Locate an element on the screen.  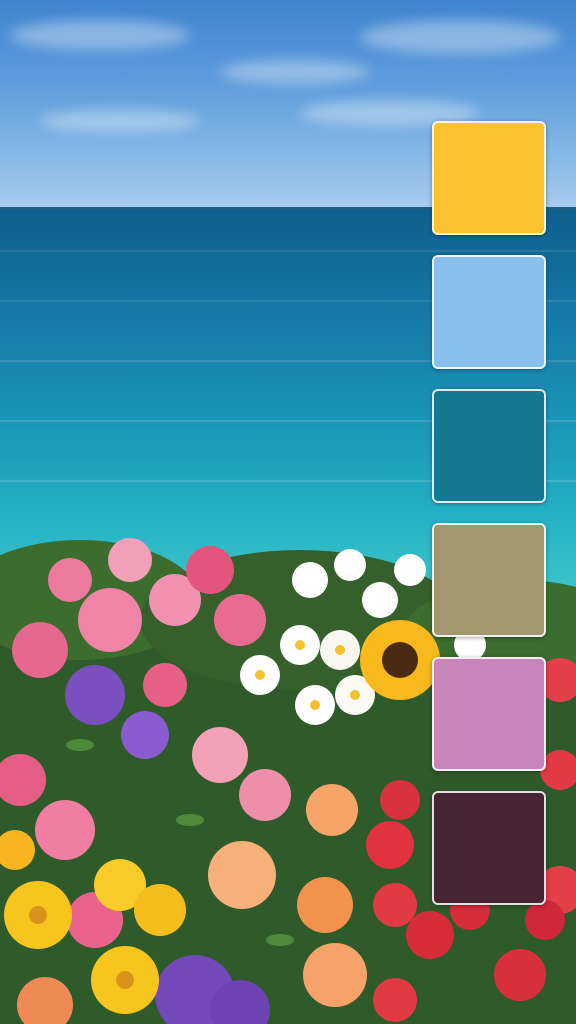
swatch-sunflower-yellow is located at coordinates (489, 178).